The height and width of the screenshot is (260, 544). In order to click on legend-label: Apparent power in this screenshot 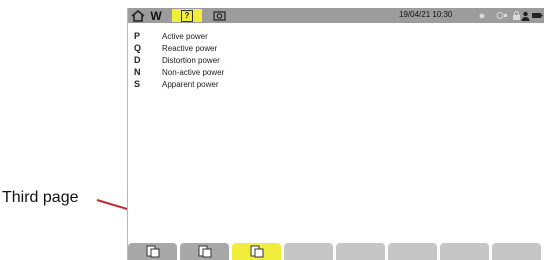, I will do `click(190, 84)`.